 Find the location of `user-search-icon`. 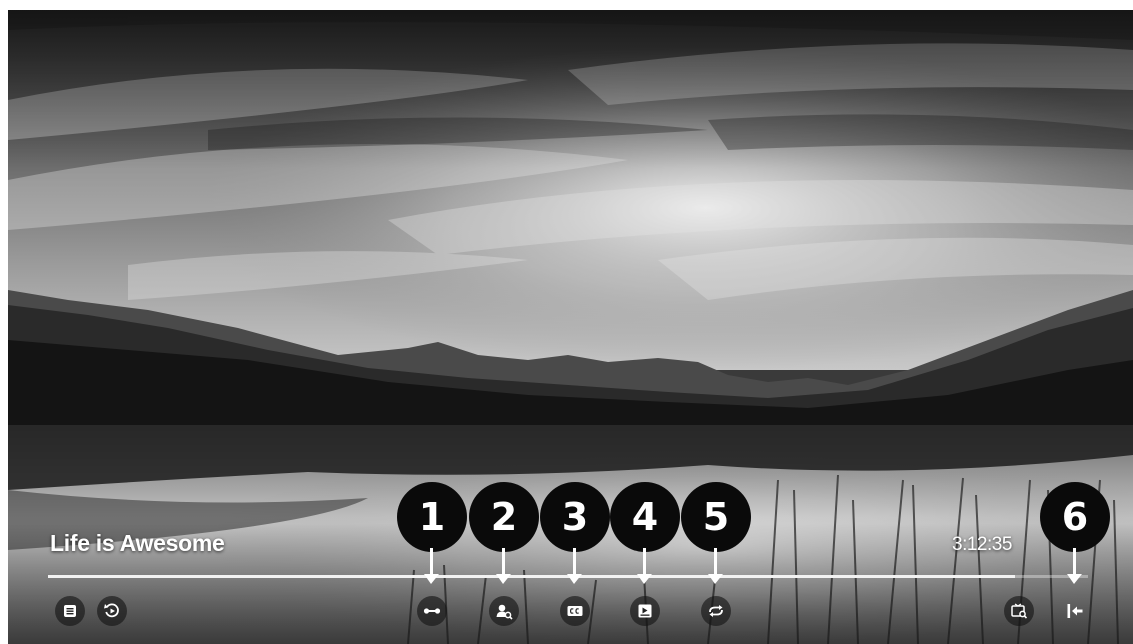

user-search-icon is located at coordinates (504, 612).